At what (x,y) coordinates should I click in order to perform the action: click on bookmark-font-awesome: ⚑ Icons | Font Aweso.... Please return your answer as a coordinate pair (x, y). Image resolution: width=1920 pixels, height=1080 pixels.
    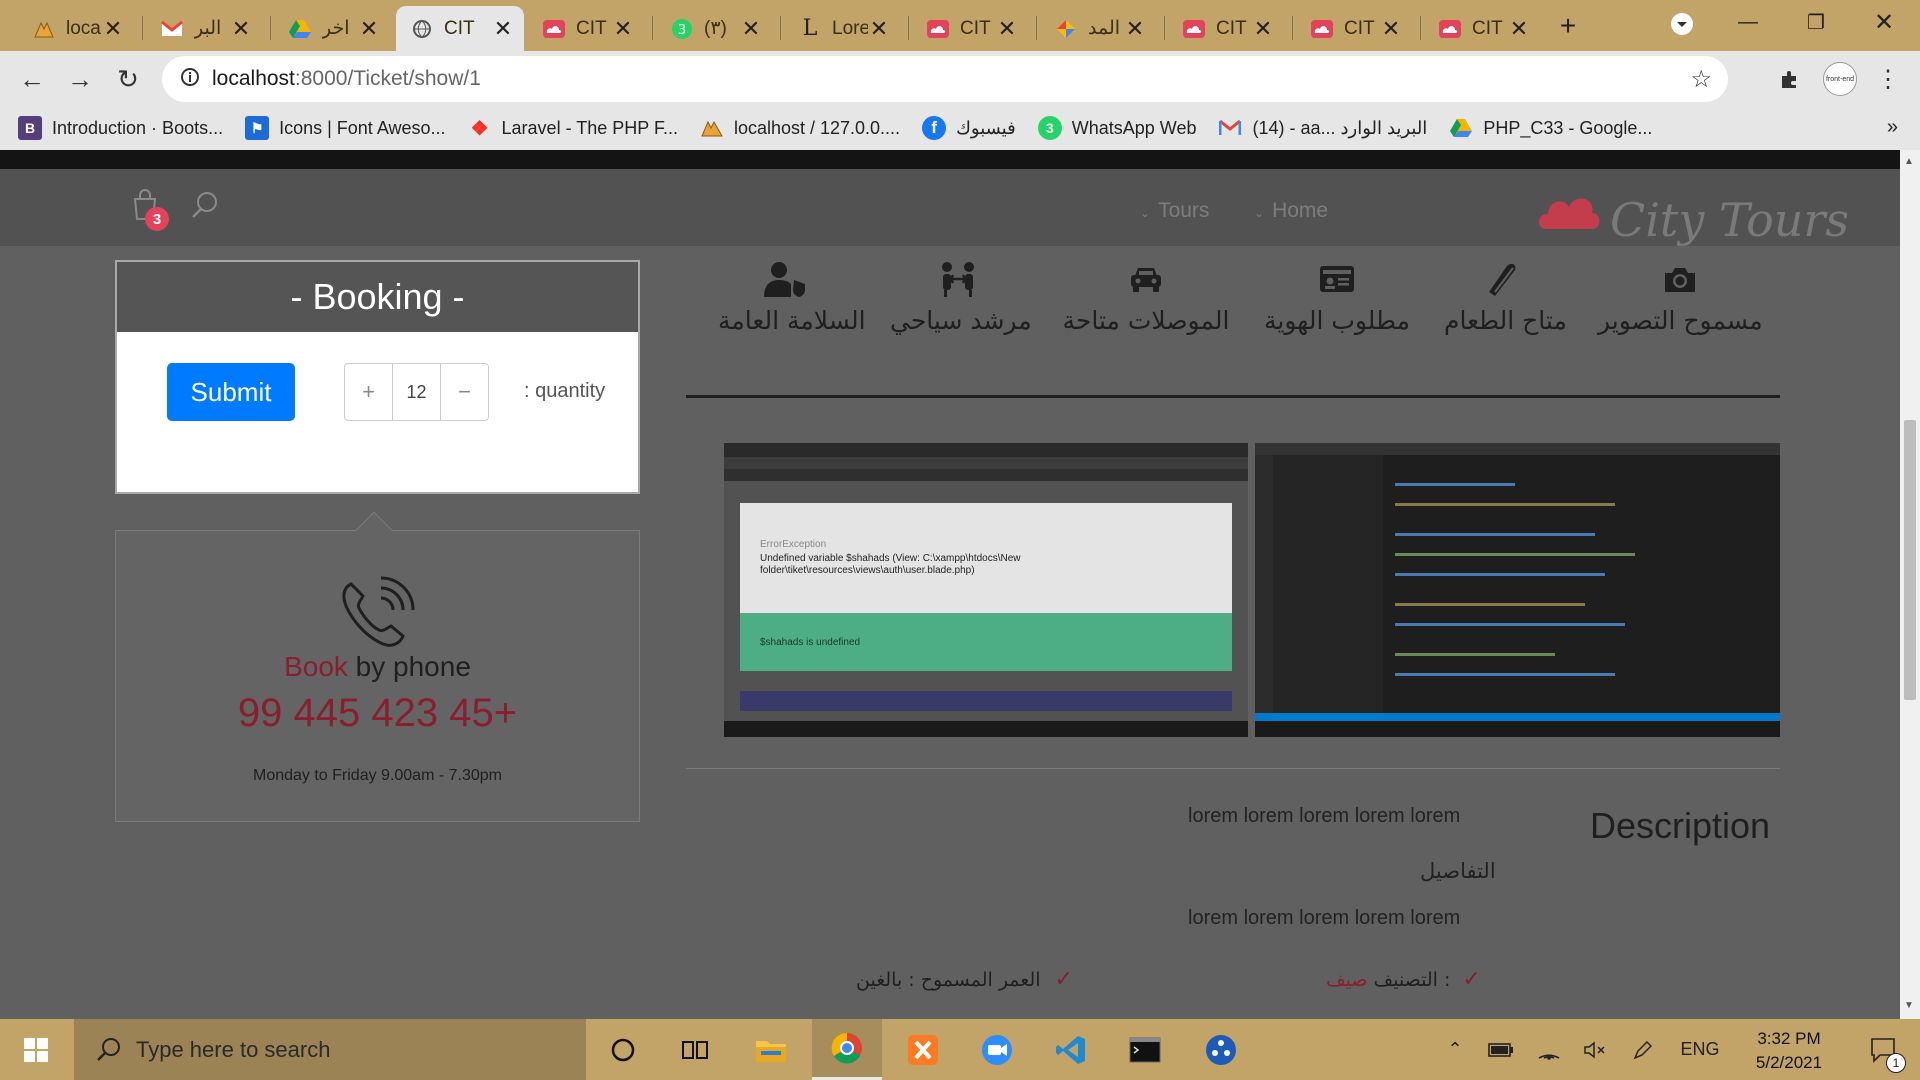
    Looking at the image, I should click on (345, 128).